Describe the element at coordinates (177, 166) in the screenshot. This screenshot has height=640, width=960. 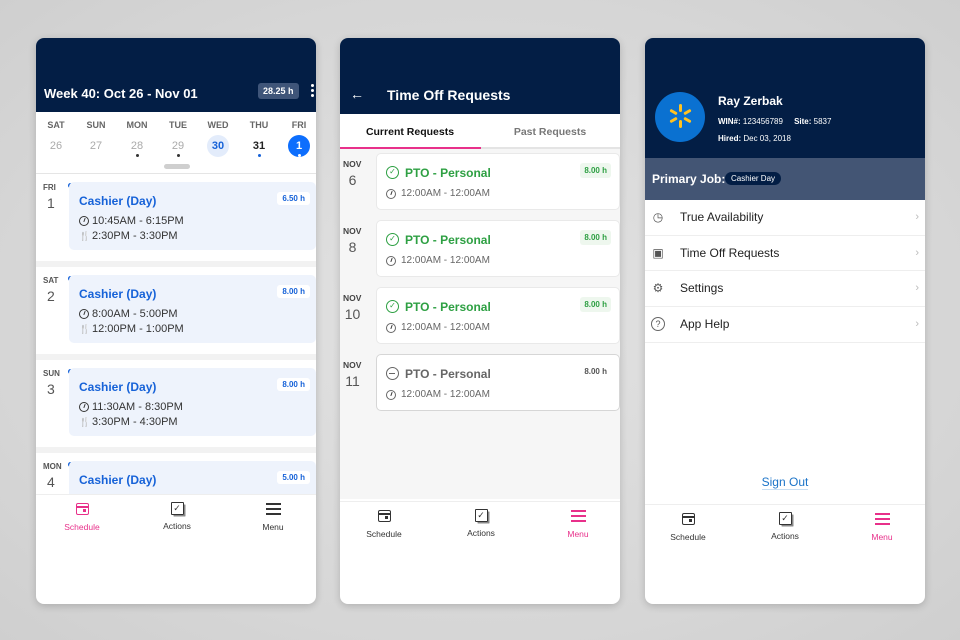
I see `drag-handle` at that location.